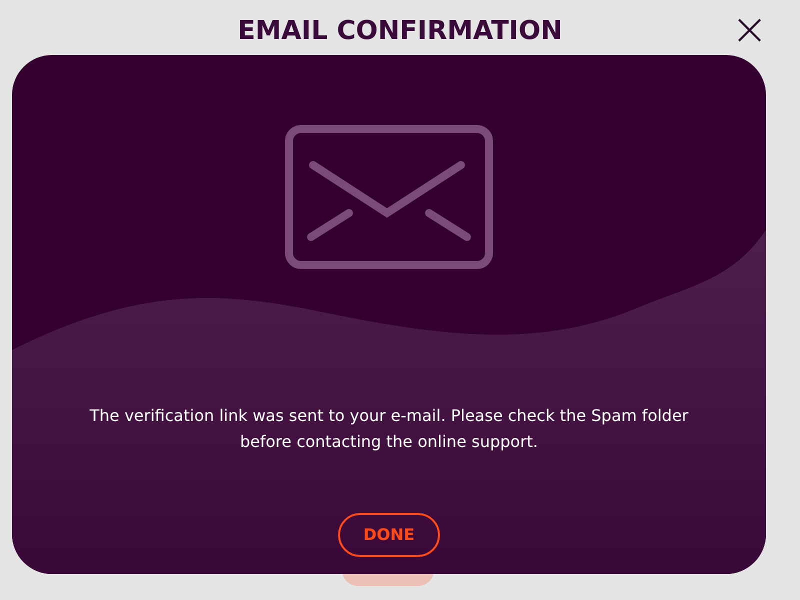 This screenshot has height=600, width=800. What do you see at coordinates (749, 30) in the screenshot?
I see `close-button: ×` at bounding box center [749, 30].